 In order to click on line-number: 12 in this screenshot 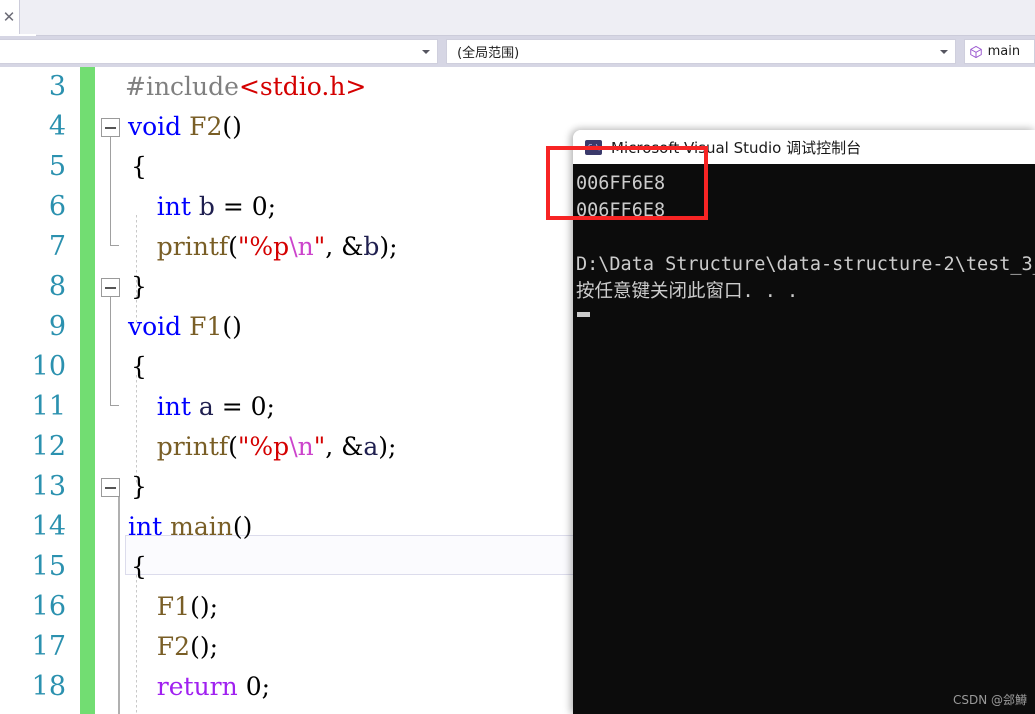, I will do `click(48, 446)`.